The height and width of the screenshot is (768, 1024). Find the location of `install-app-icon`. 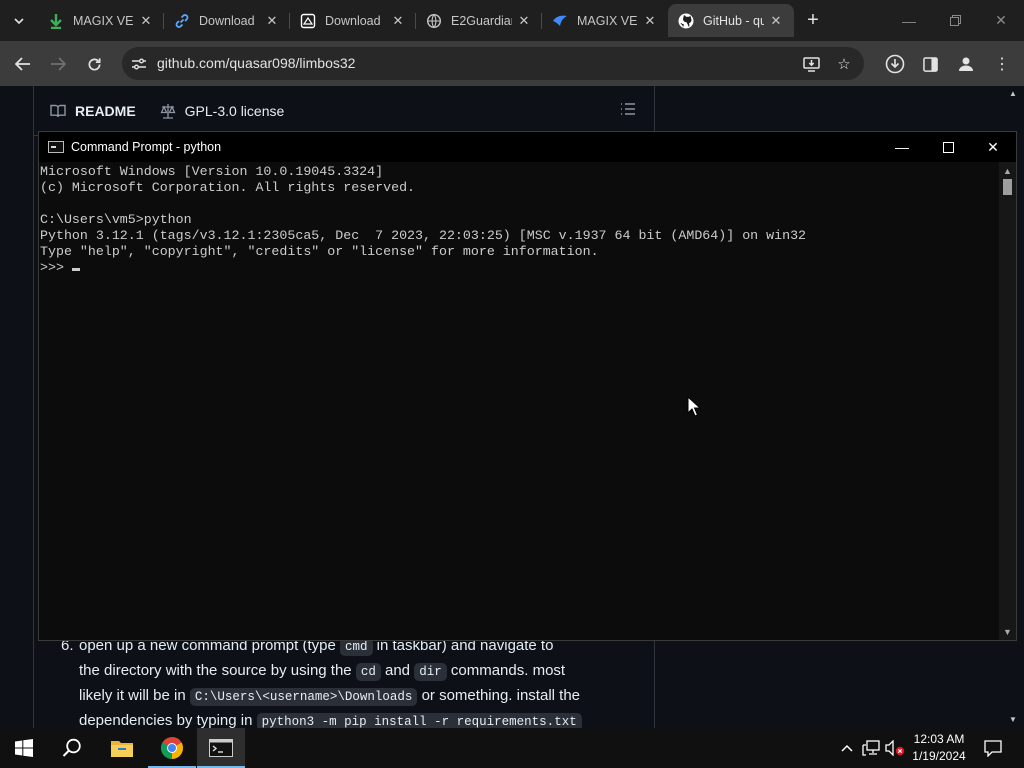

install-app-icon is located at coordinates (811, 64).